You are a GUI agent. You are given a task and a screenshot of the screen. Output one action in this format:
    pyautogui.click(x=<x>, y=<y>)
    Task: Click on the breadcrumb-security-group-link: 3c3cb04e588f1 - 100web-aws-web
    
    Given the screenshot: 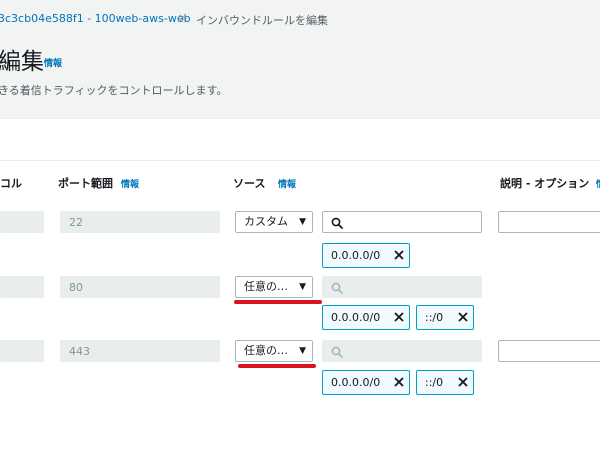 What is the action you would take?
    pyautogui.click(x=95, y=18)
    